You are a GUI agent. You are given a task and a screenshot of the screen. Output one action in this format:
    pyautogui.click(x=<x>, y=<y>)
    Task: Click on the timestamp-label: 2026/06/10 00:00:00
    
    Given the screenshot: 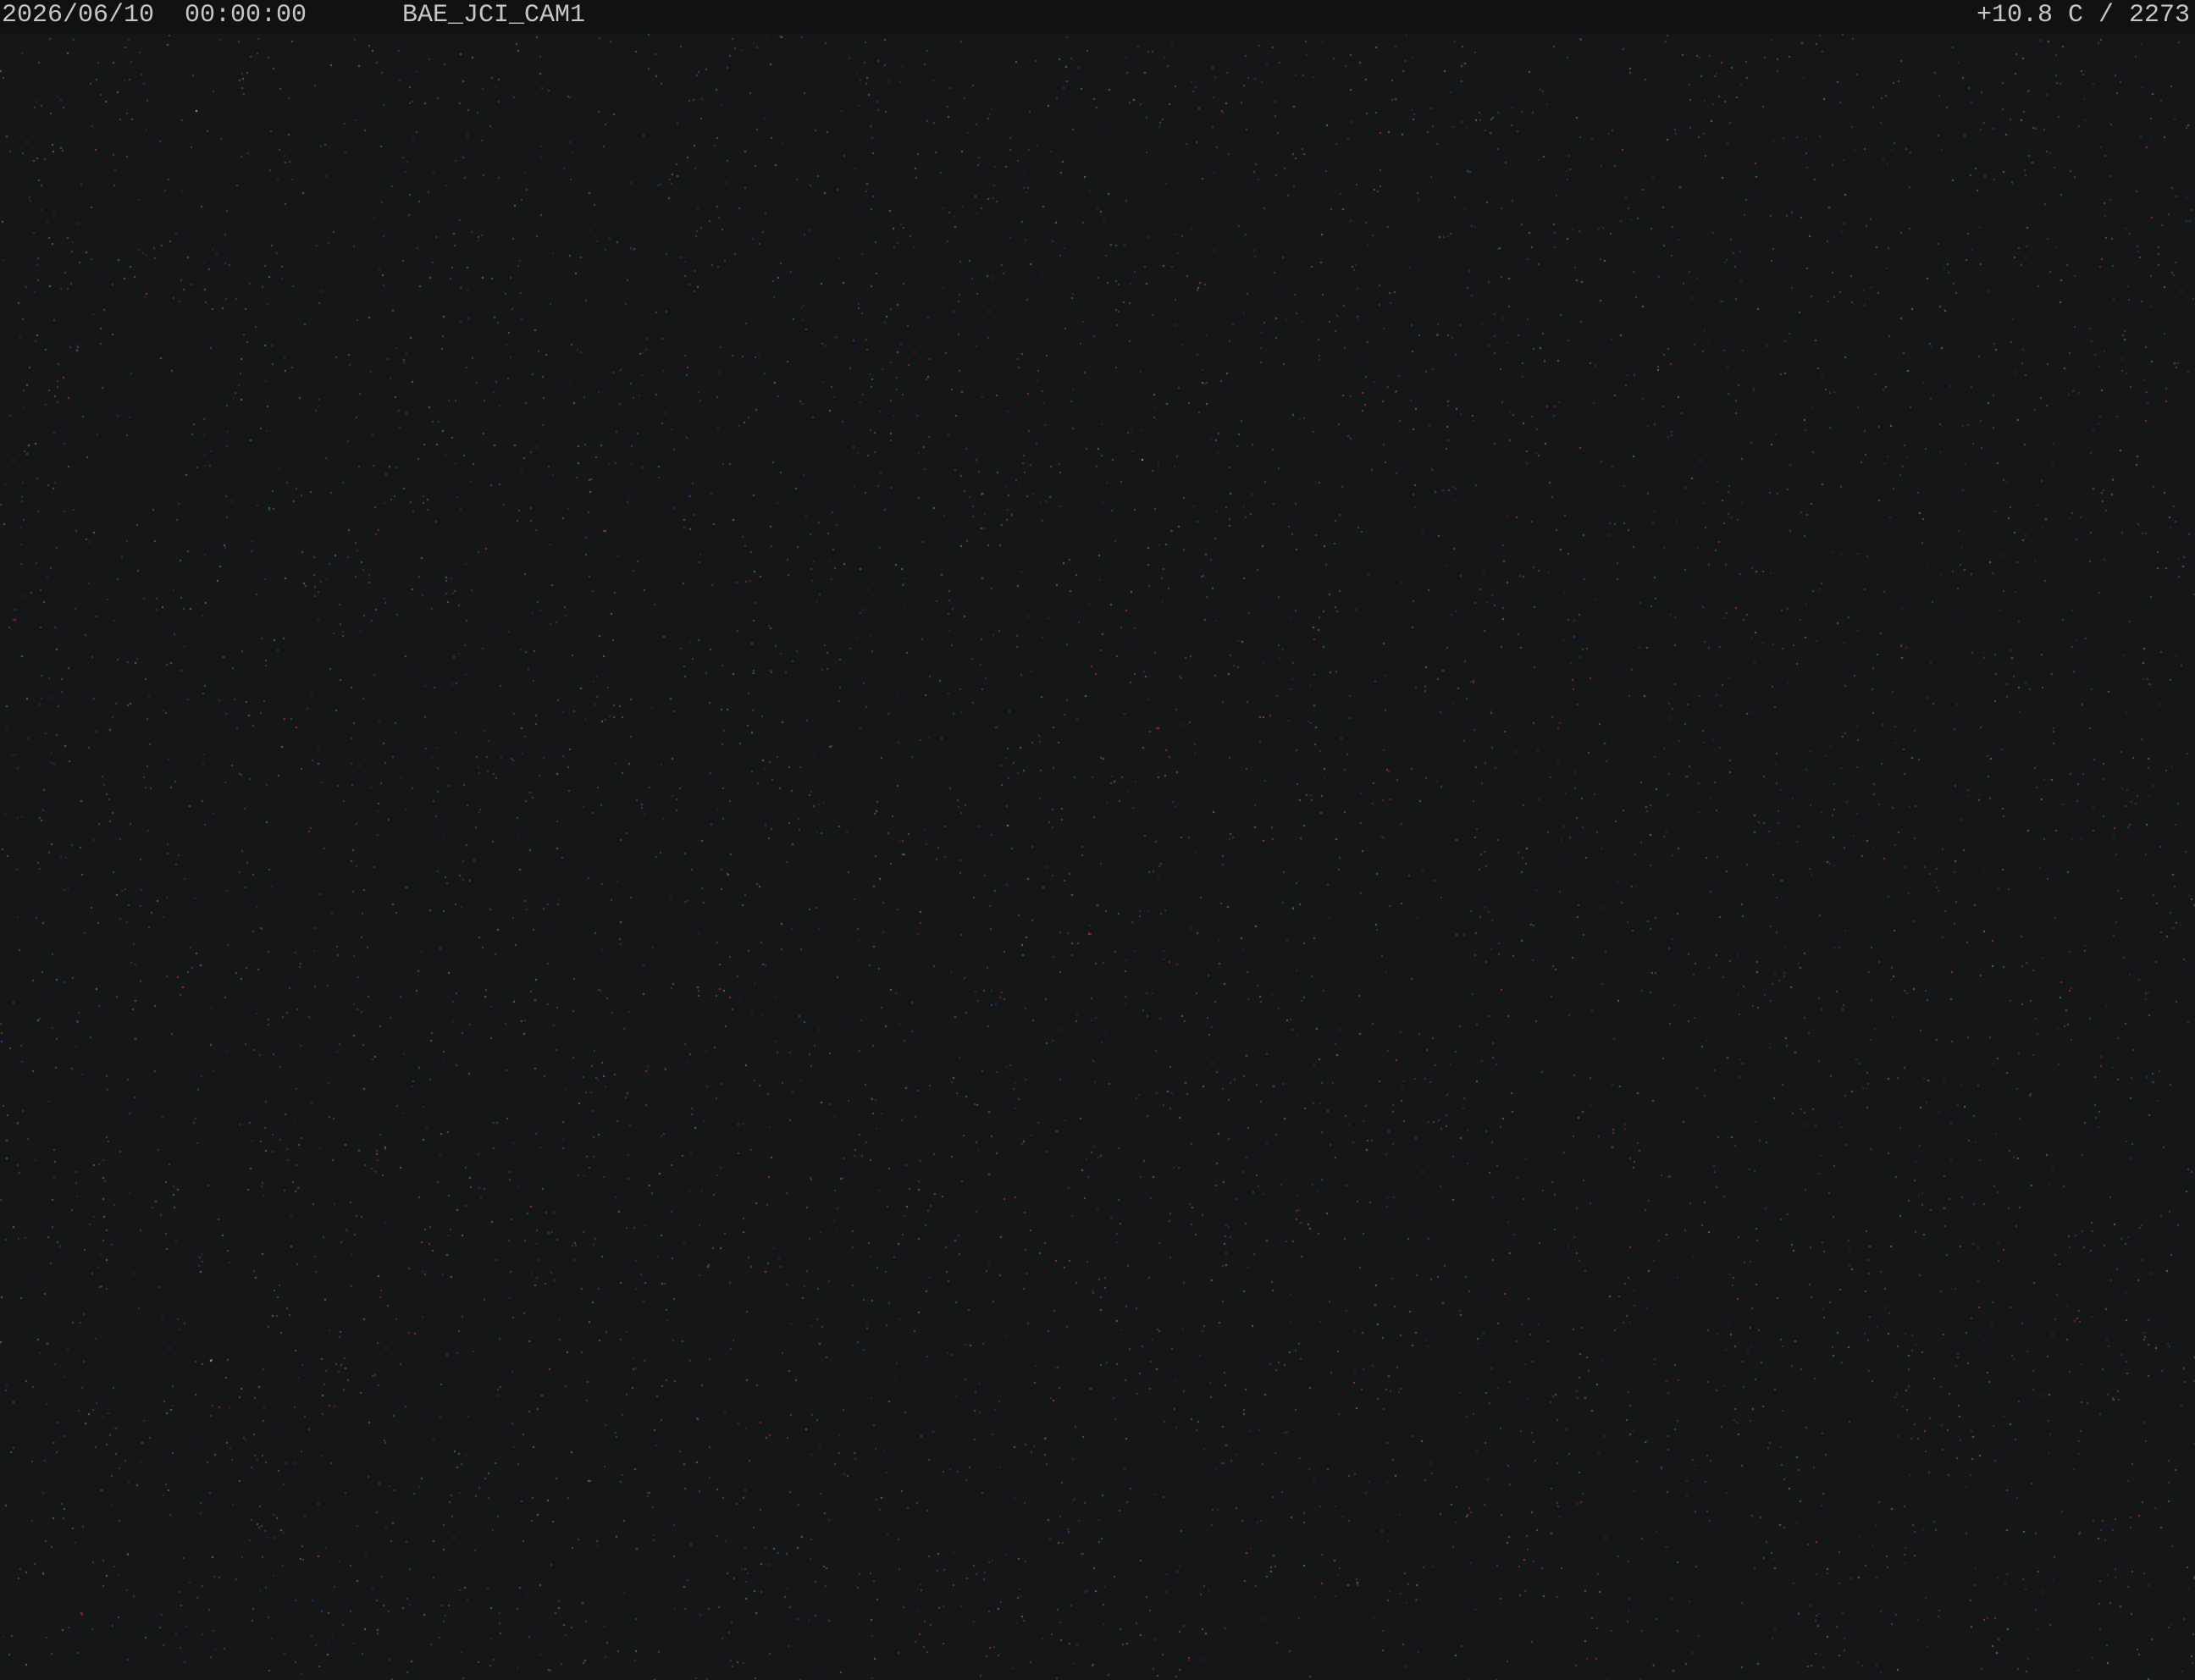 What is the action you would take?
    pyautogui.click(x=154, y=15)
    